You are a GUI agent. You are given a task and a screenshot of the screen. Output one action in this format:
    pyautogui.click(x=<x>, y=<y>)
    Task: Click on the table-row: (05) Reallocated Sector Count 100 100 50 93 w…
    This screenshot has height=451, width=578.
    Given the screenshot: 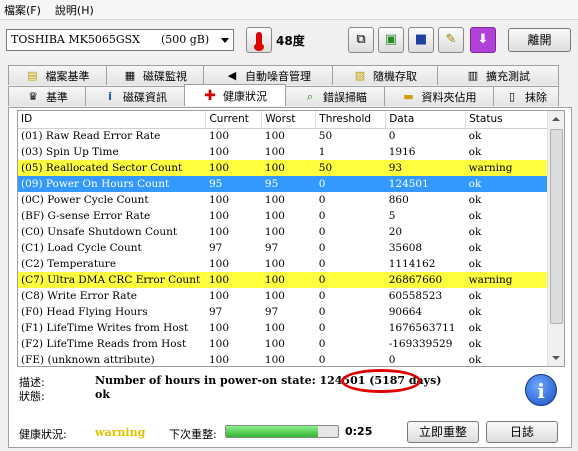 What is the action you would take?
    pyautogui.click(x=283, y=168)
    